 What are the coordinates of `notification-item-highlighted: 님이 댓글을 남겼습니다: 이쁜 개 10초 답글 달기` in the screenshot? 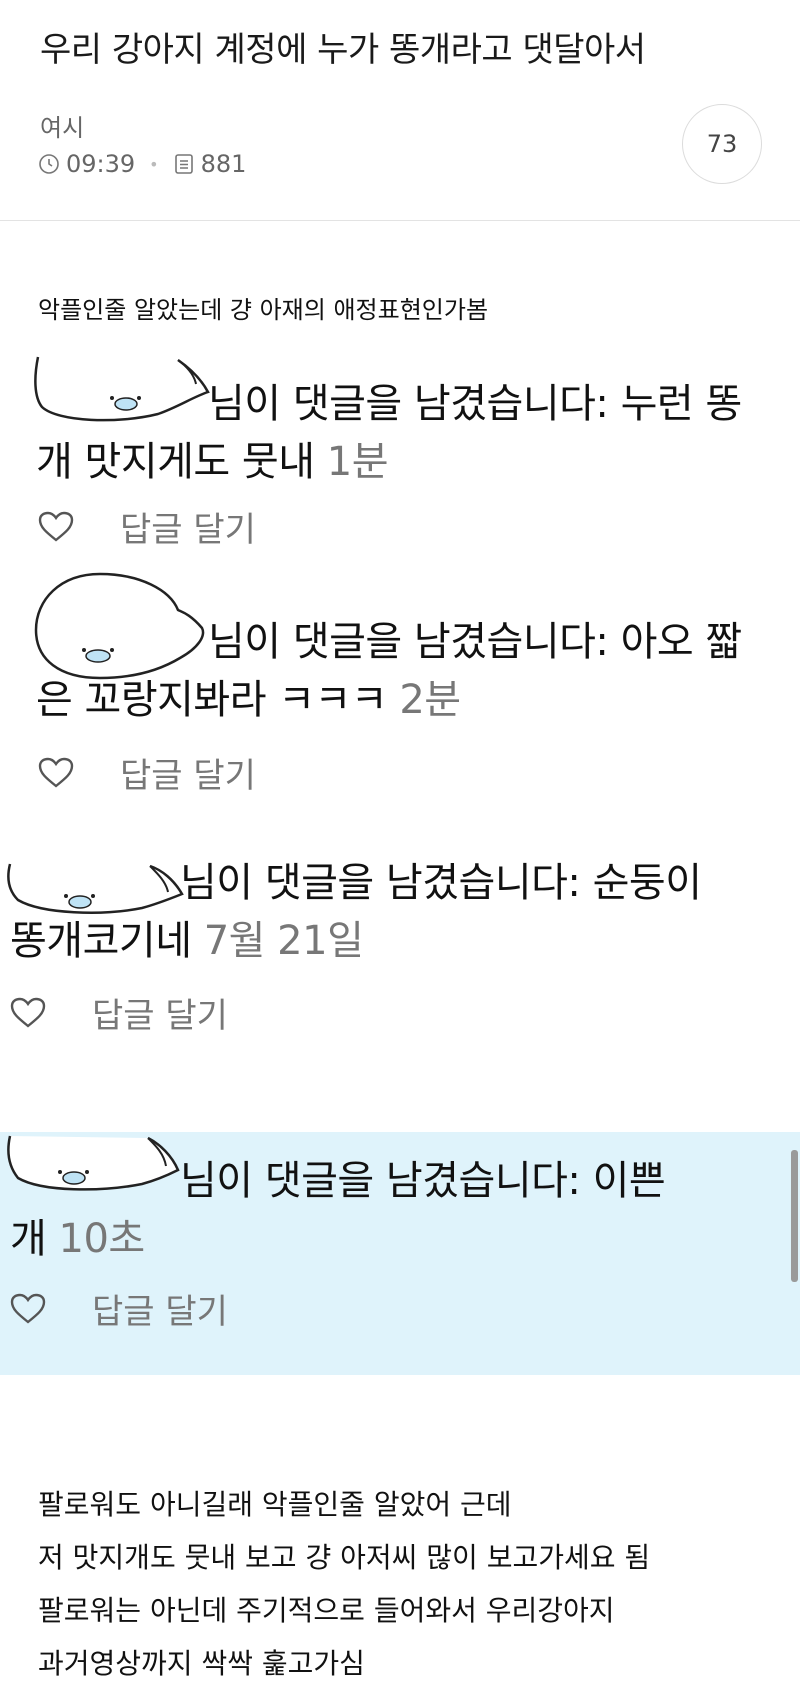 It's located at (400, 1253).